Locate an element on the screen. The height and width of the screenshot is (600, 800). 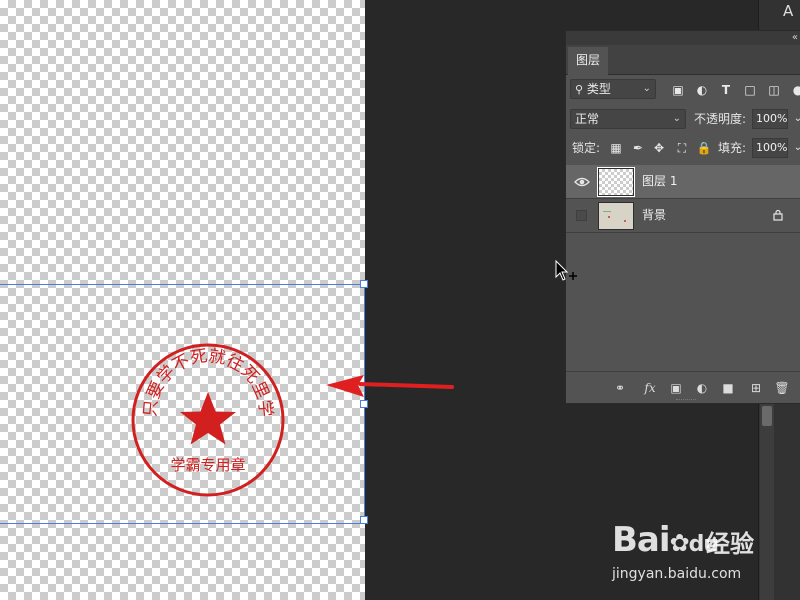
blend-mode-label: 正常 is located at coordinates (587, 119).